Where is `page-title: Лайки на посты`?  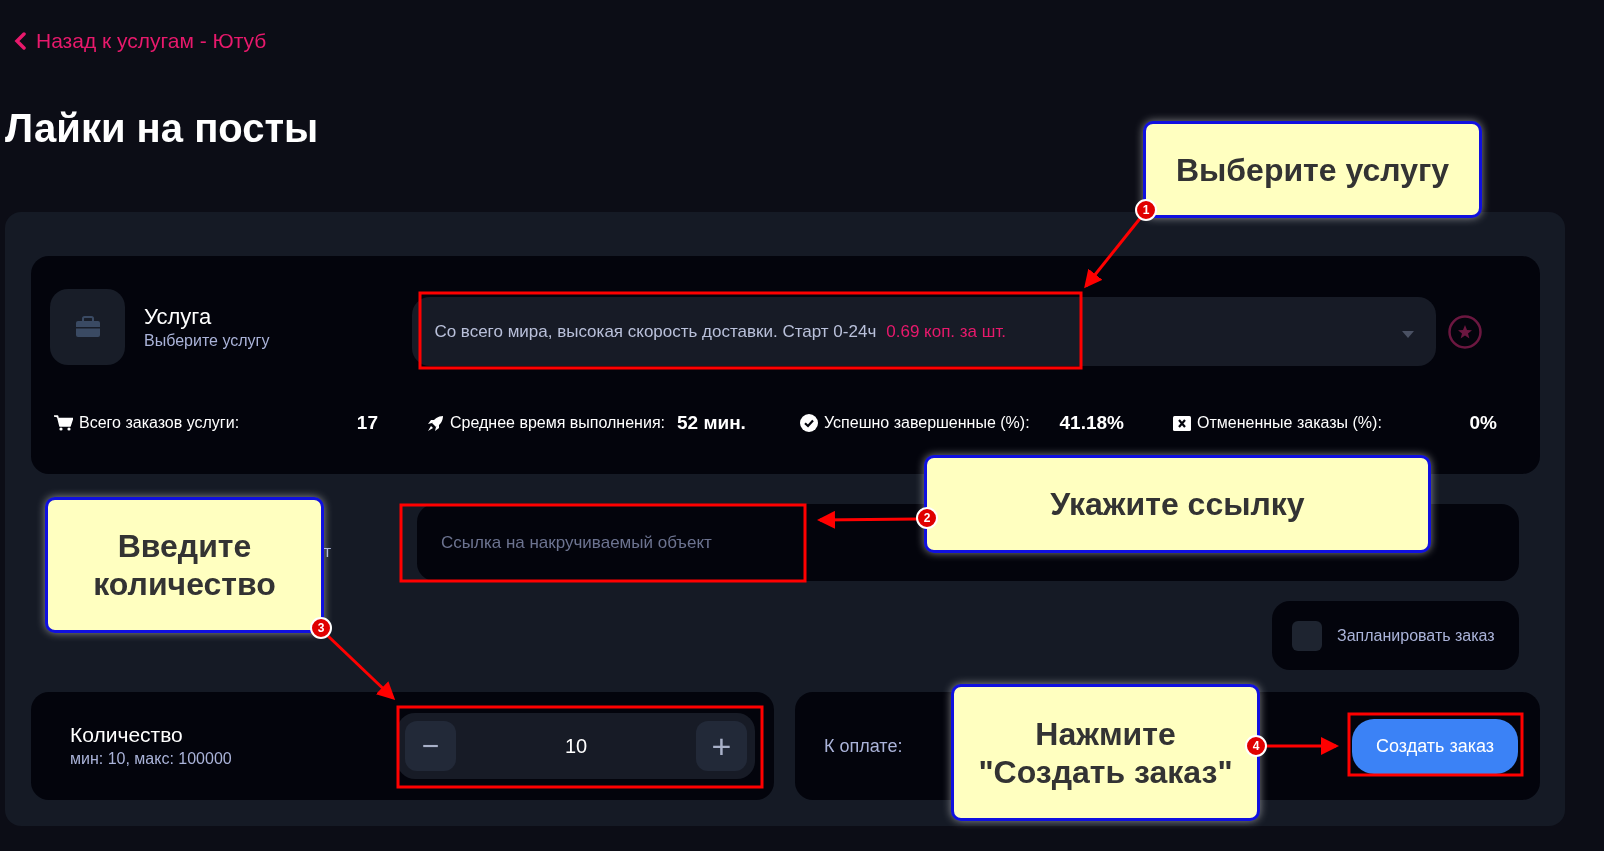 page-title: Лайки на посты is located at coordinates (162, 128).